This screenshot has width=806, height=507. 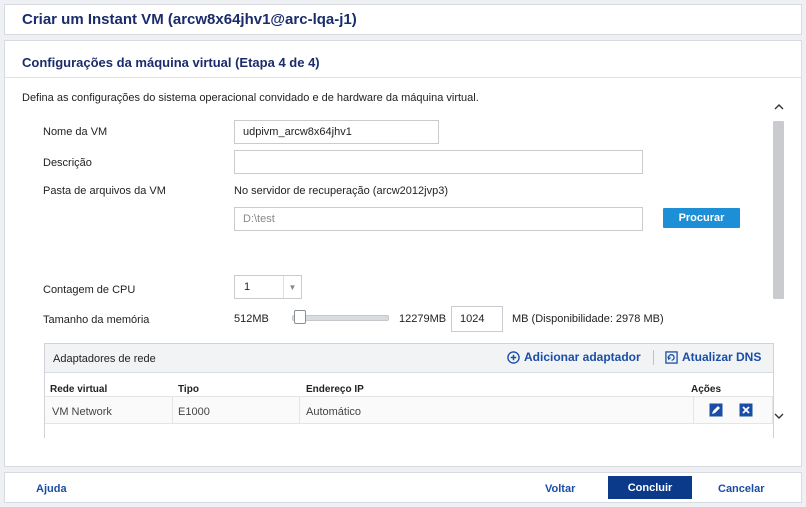 What do you see at coordinates (560, 489) in the screenshot?
I see `back-button: Voltar` at bounding box center [560, 489].